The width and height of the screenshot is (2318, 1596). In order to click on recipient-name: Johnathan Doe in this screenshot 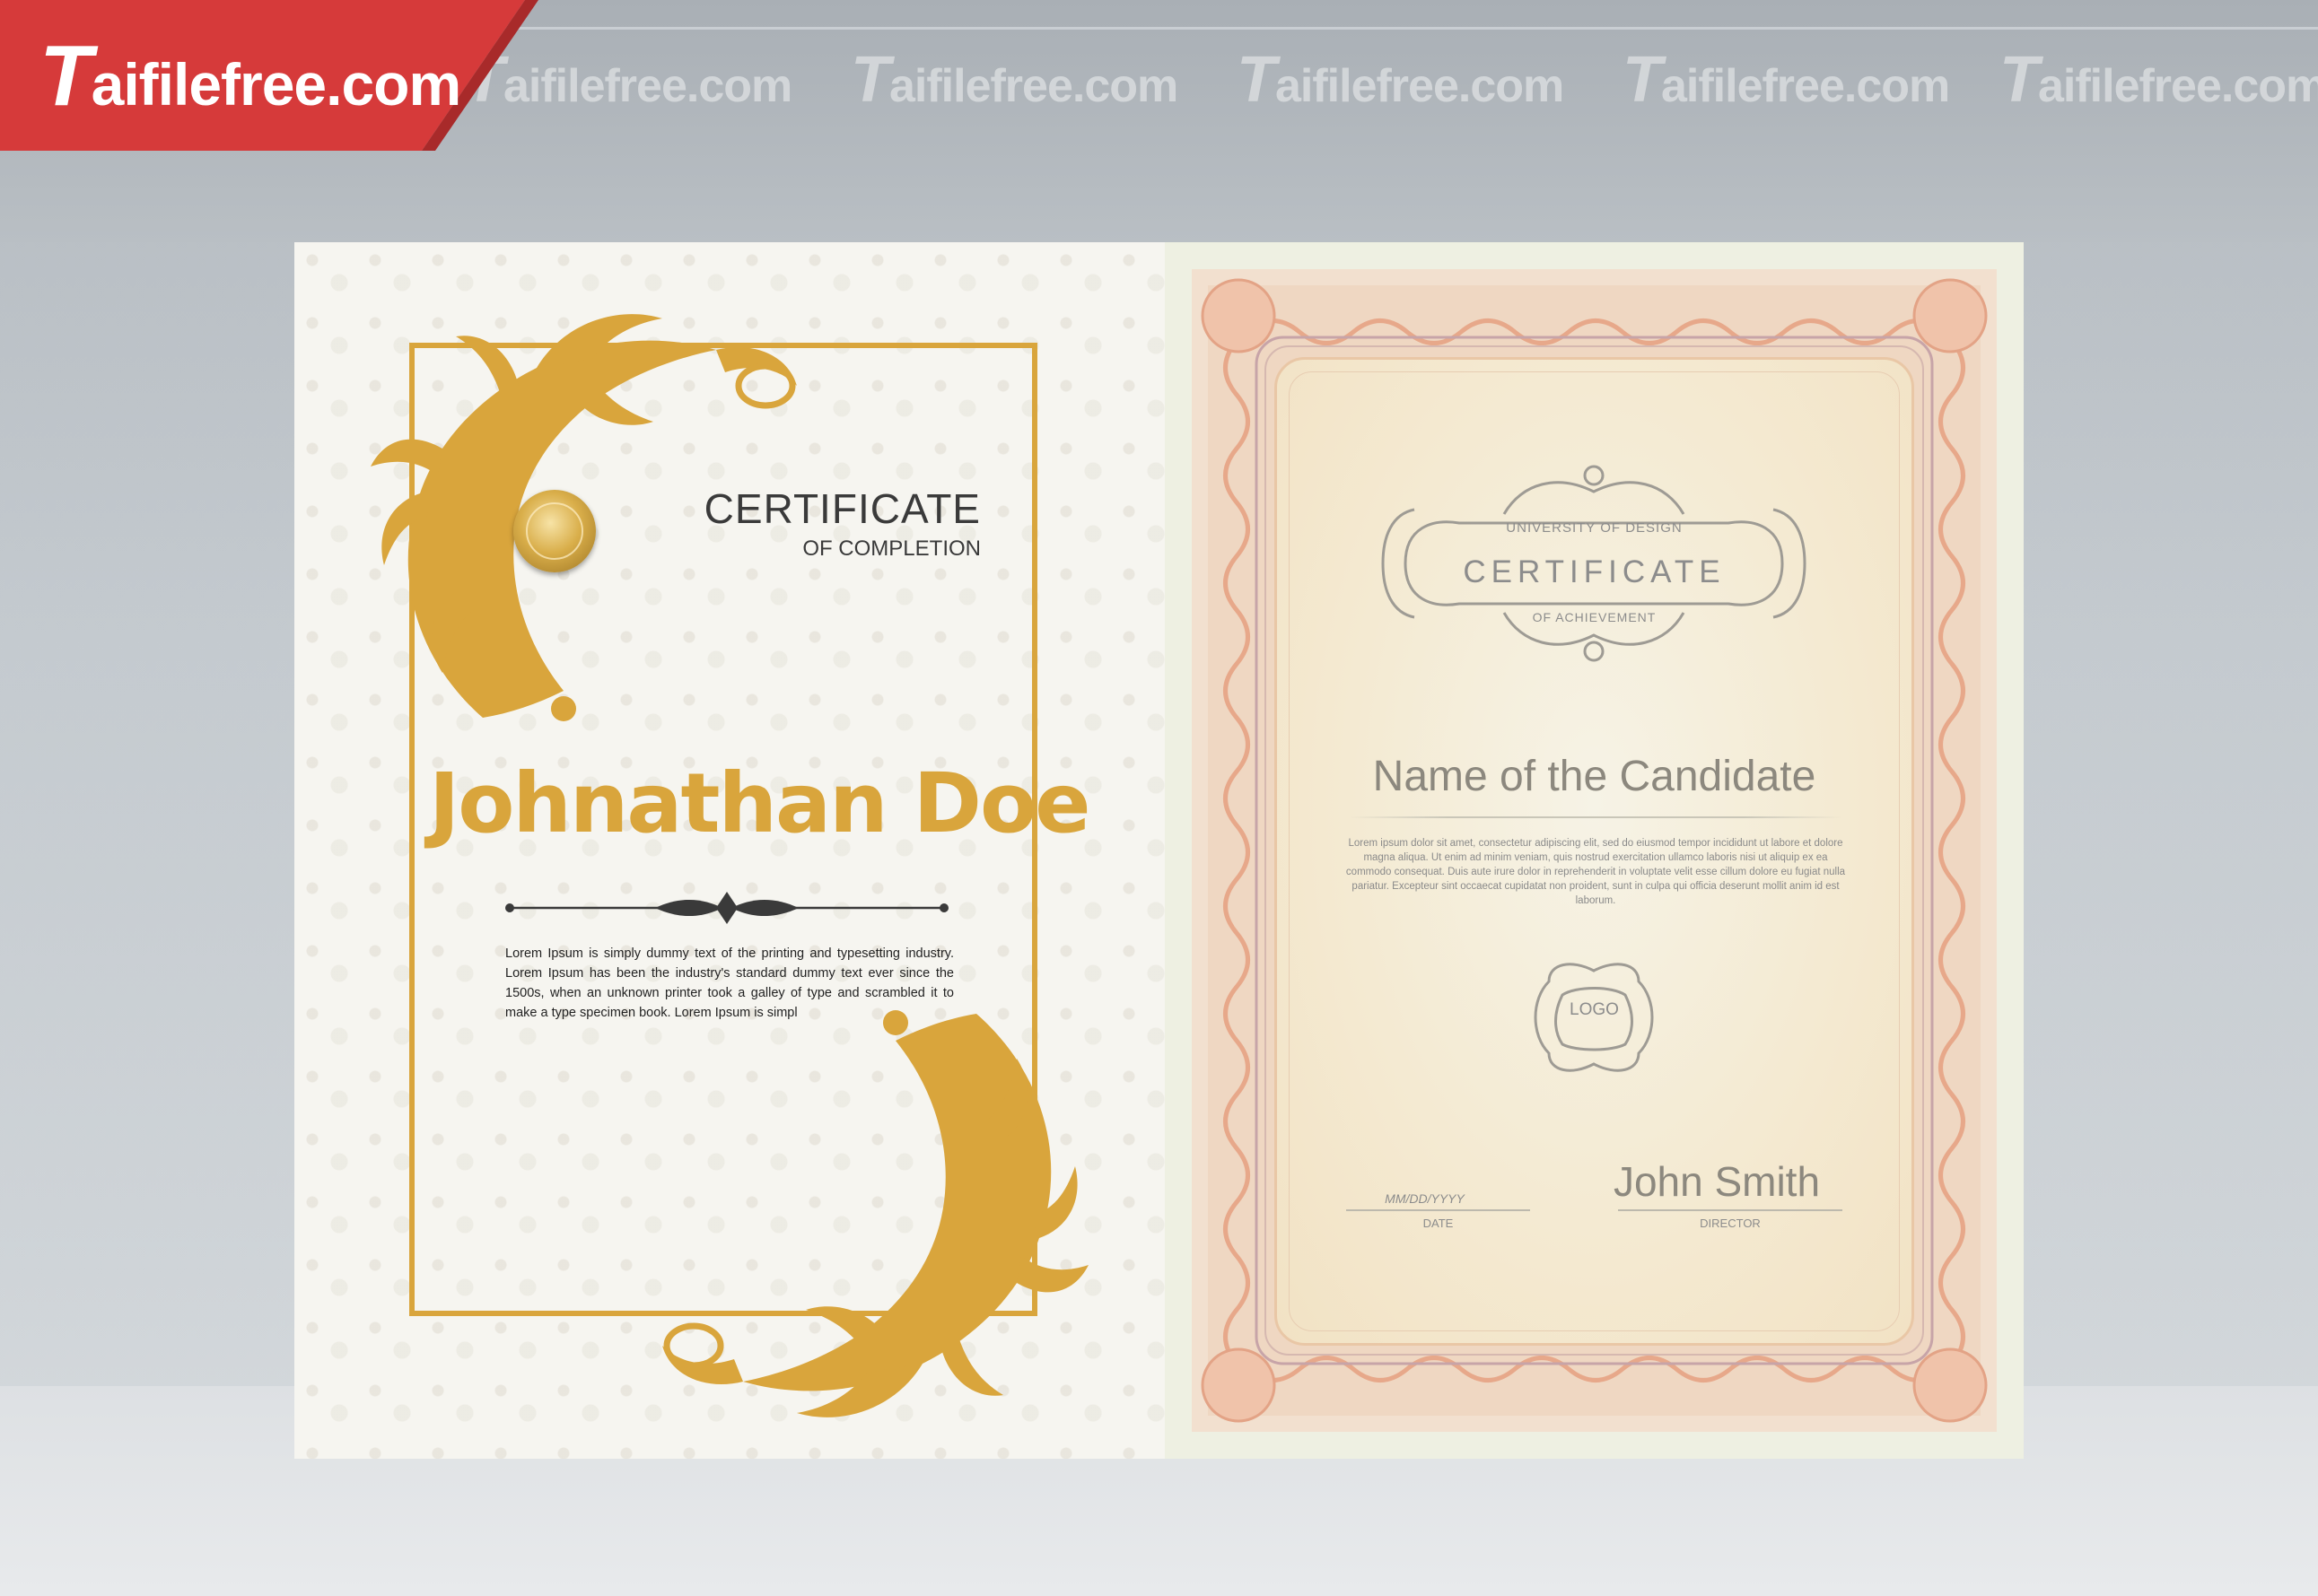, I will do `click(760, 803)`.